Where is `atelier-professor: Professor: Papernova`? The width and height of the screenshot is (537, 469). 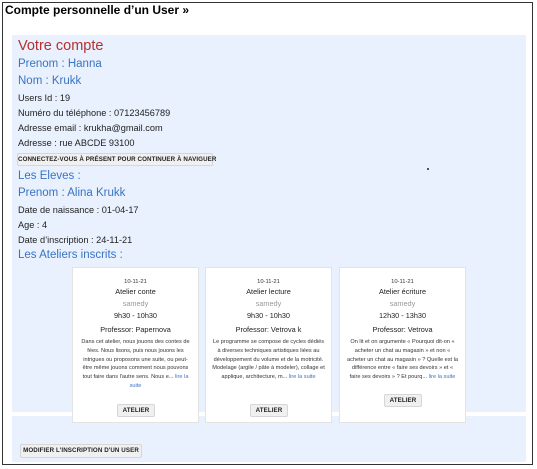 atelier-professor: Professor: Papernova is located at coordinates (135, 329).